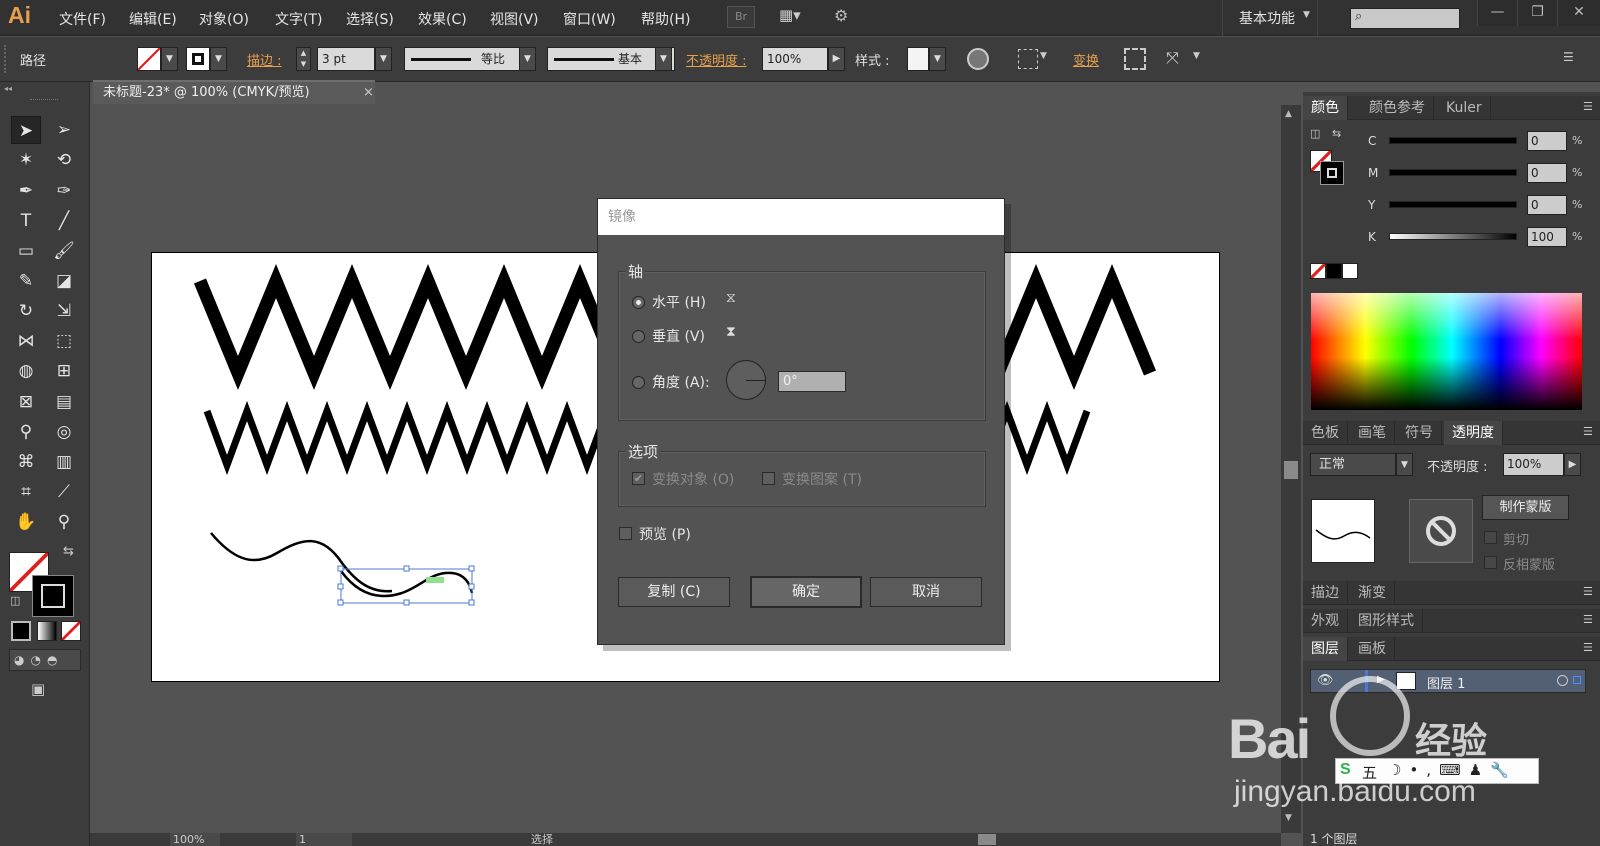 The image size is (1600, 846). I want to click on menu-effect: 效果(C), so click(442, 19).